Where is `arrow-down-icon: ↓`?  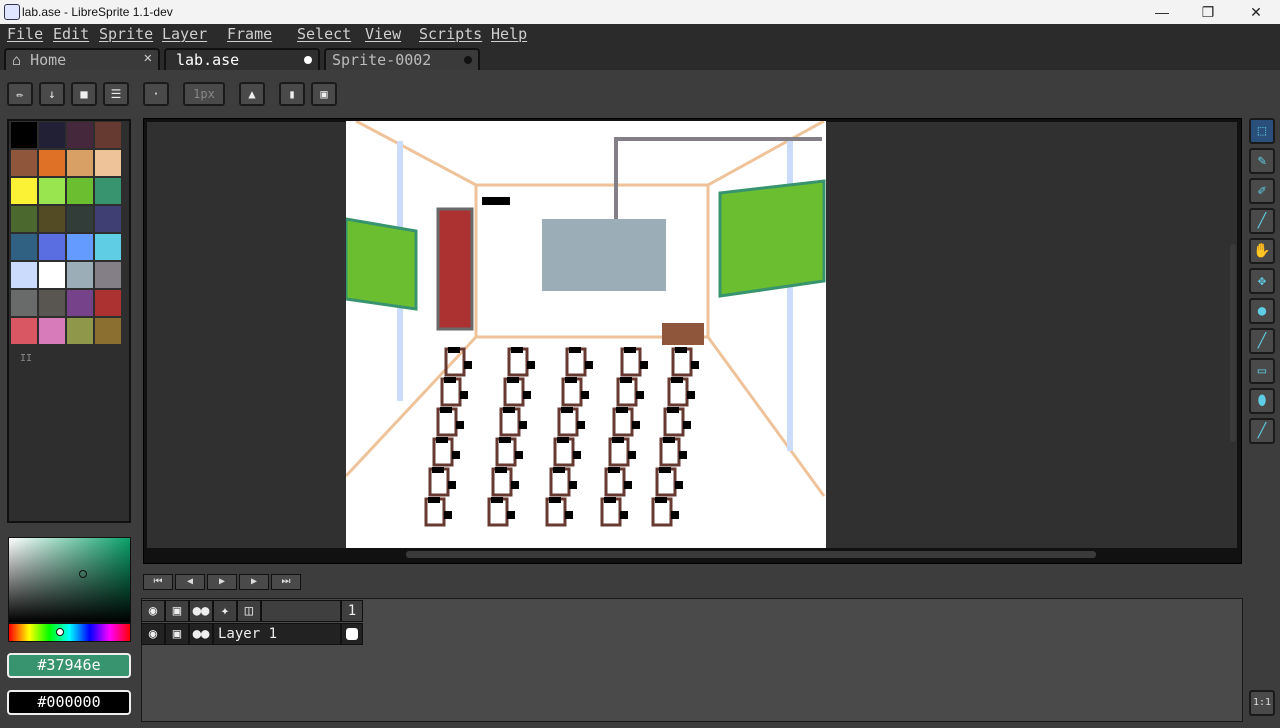 arrow-down-icon: ↓ is located at coordinates (52, 94).